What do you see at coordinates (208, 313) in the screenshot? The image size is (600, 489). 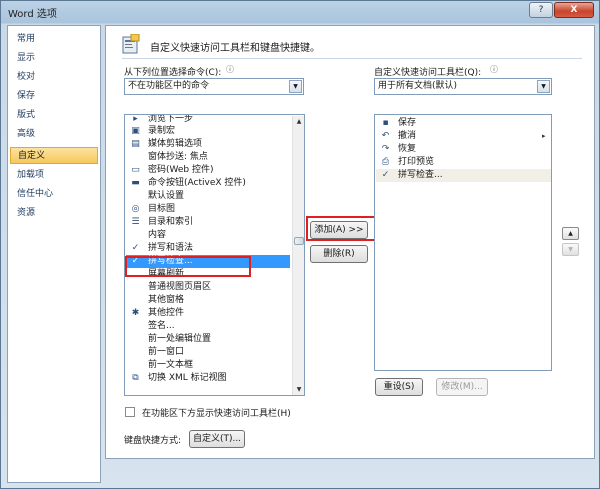 I see `list-item: ✱ 其他控件` at bounding box center [208, 313].